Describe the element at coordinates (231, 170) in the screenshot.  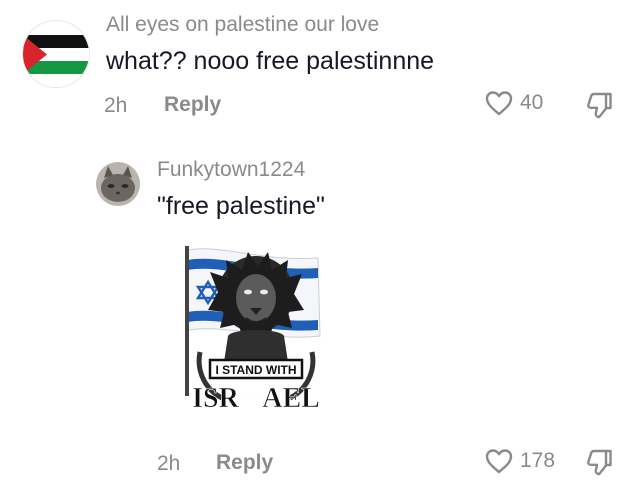
I see `comment-username: Funkytown1224` at that location.